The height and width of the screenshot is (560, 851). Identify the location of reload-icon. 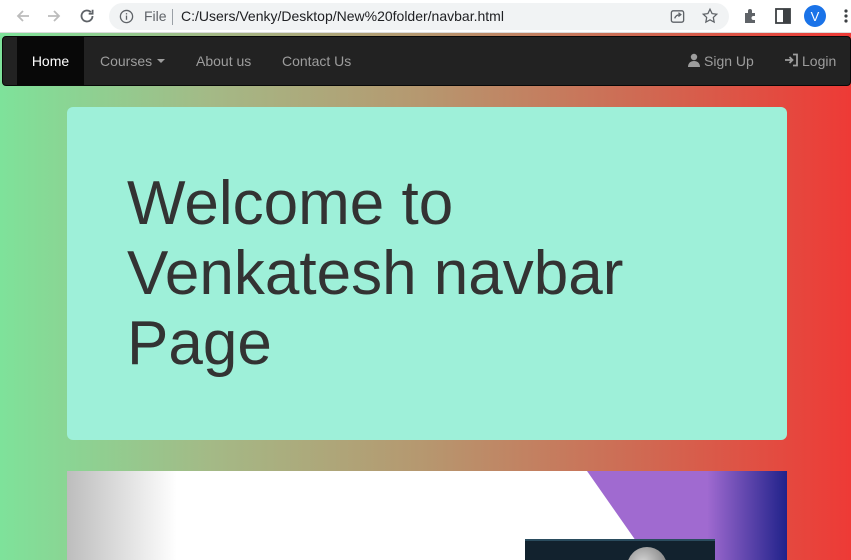
(87, 16).